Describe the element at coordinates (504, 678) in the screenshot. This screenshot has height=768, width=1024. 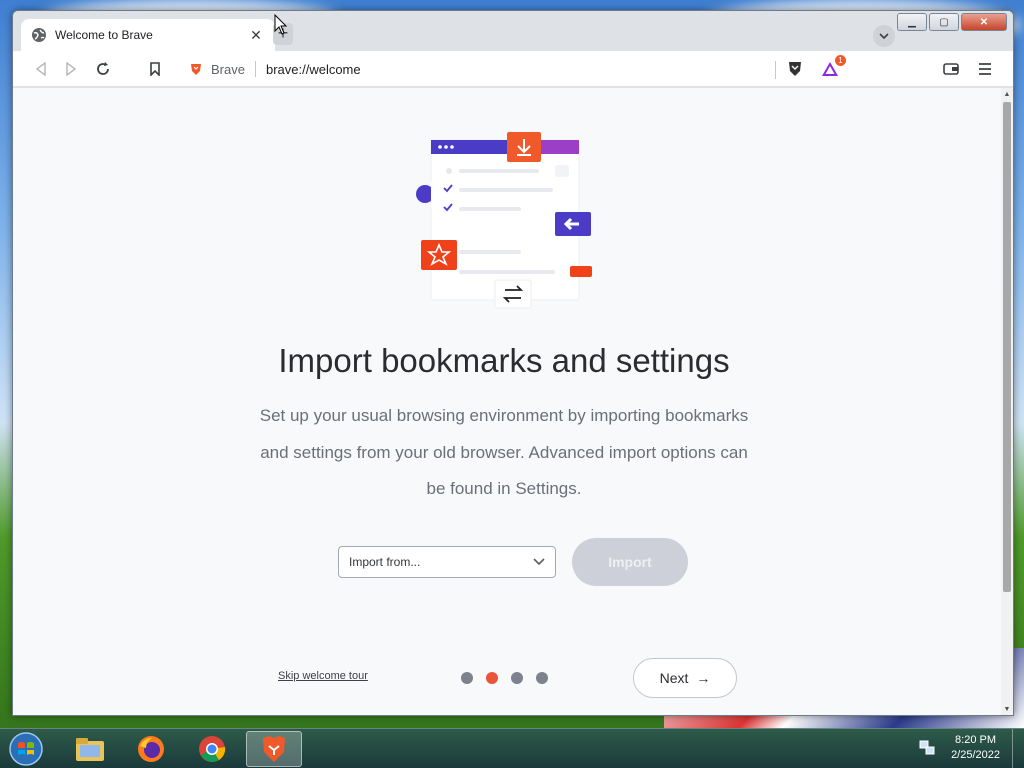
I see `step-indicator` at that location.